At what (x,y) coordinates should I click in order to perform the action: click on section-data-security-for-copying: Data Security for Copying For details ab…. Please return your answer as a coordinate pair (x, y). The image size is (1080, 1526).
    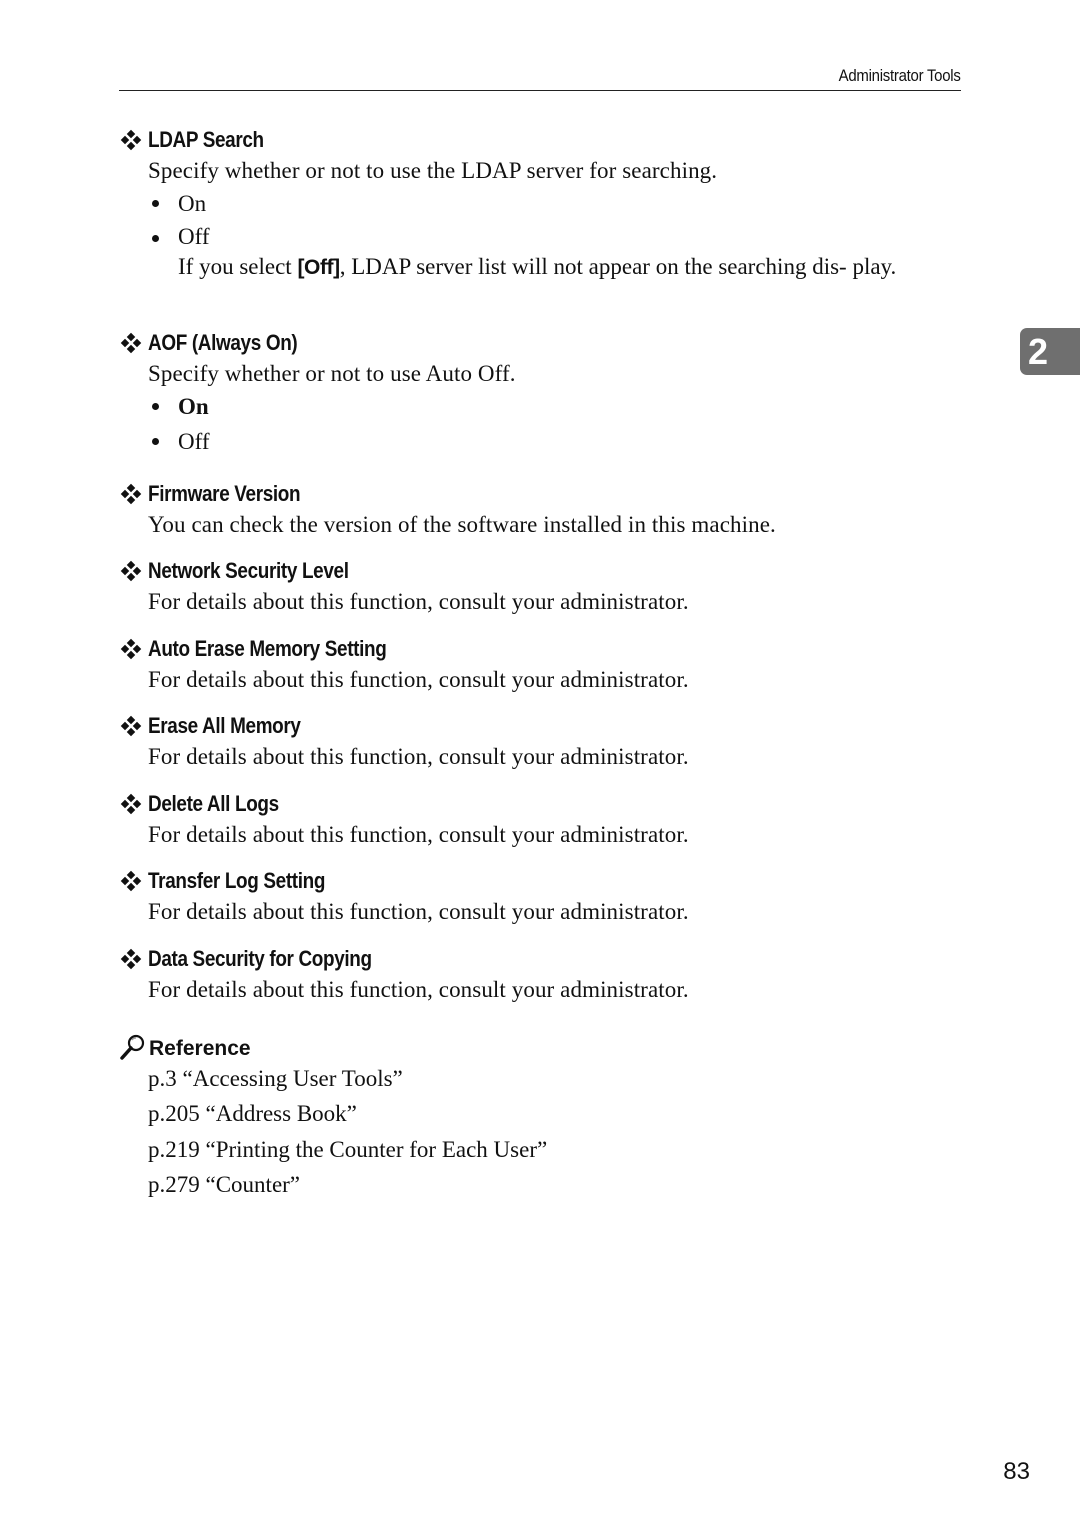
    Looking at the image, I should click on (541, 983).